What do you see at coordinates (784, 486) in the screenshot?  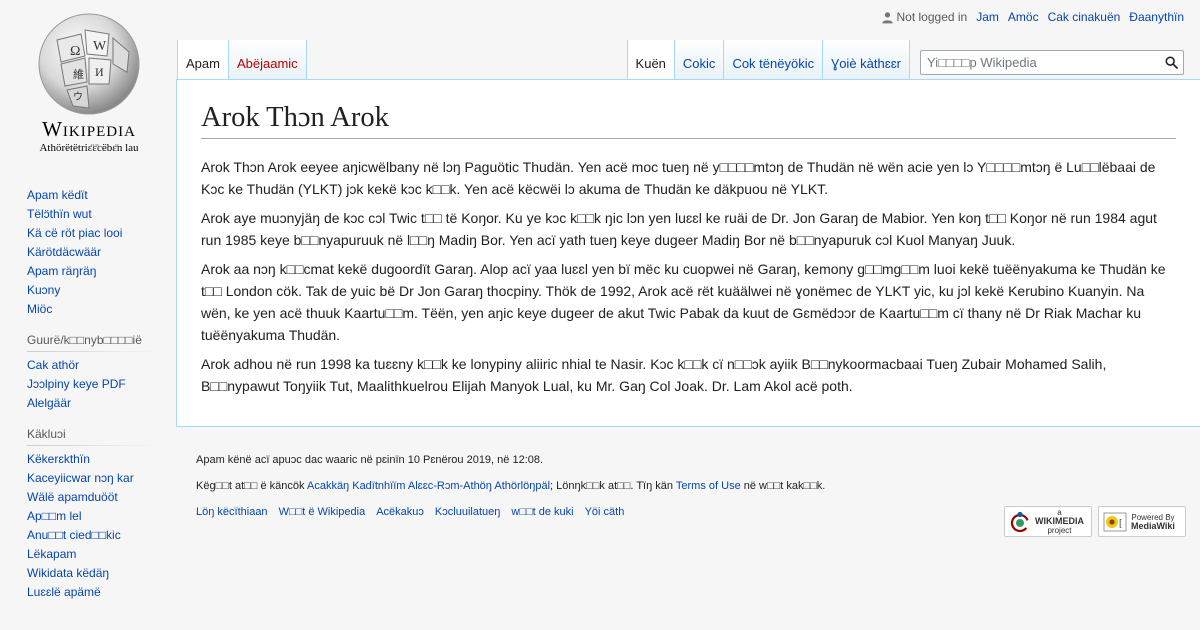 I see `license-text-post: në w□□t kak□□k.` at bounding box center [784, 486].